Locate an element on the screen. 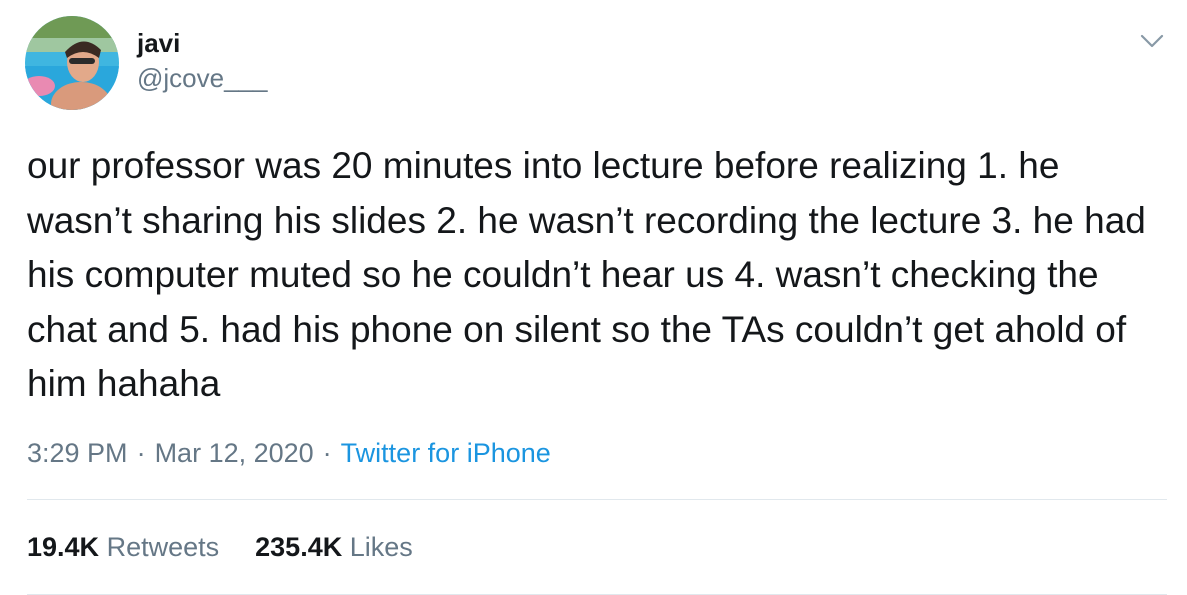 The image size is (1187, 595). likes-stat: 235.4K Likes is located at coordinates (334, 547).